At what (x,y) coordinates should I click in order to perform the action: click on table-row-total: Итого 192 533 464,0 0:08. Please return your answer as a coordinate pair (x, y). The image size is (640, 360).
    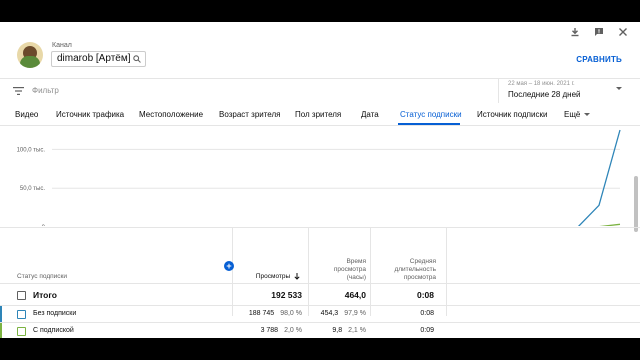
    Looking at the image, I should click on (320, 294).